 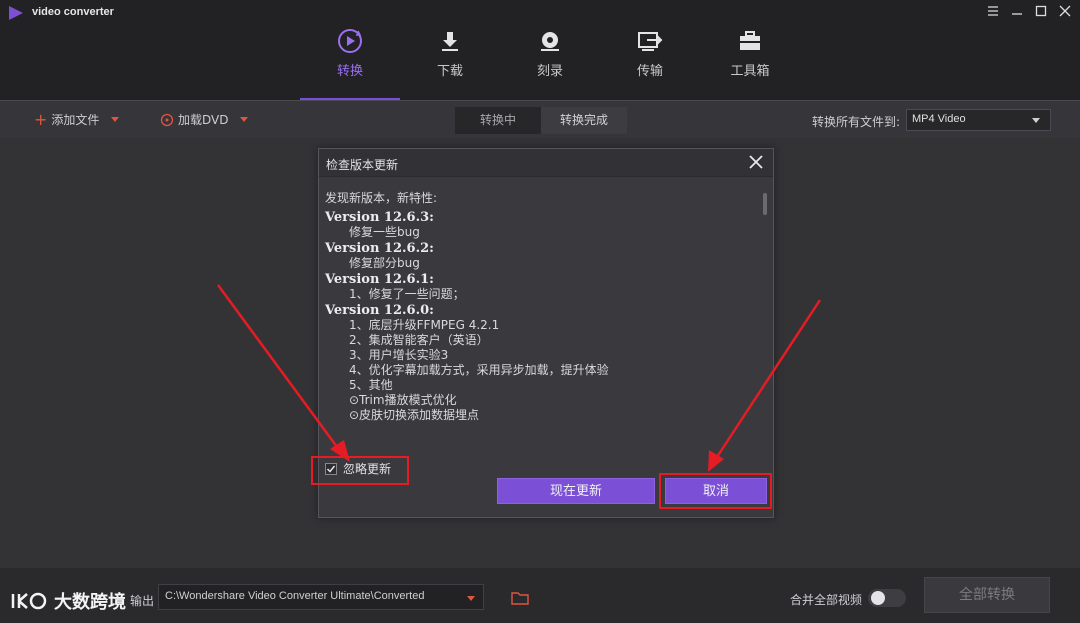 I want to click on version-heading: Version 12.6.2:, so click(x=379, y=248).